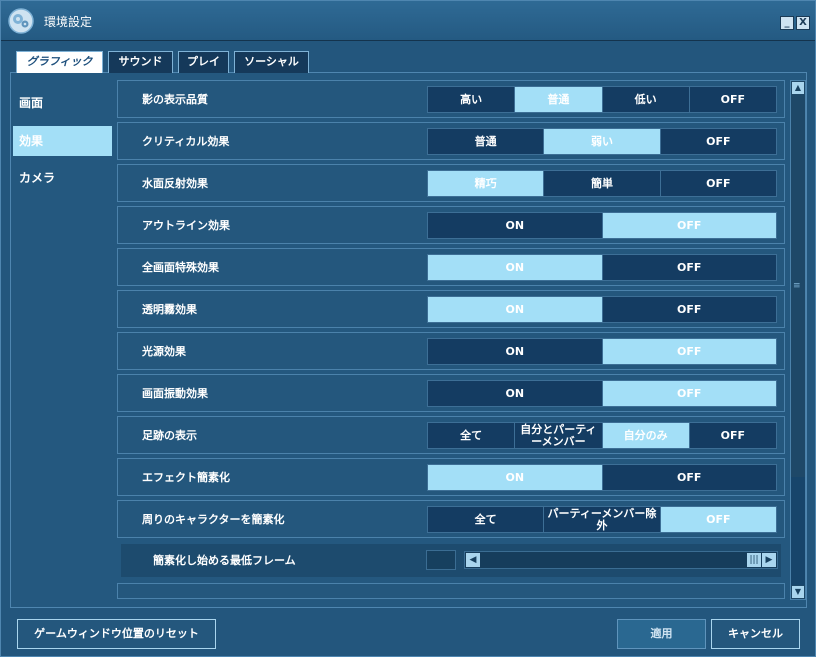 This screenshot has width=816, height=657. I want to click on settings-row: 周りのキャラクターを簡素化 全て パーティーメンバー除外 OFF, so click(451, 519).